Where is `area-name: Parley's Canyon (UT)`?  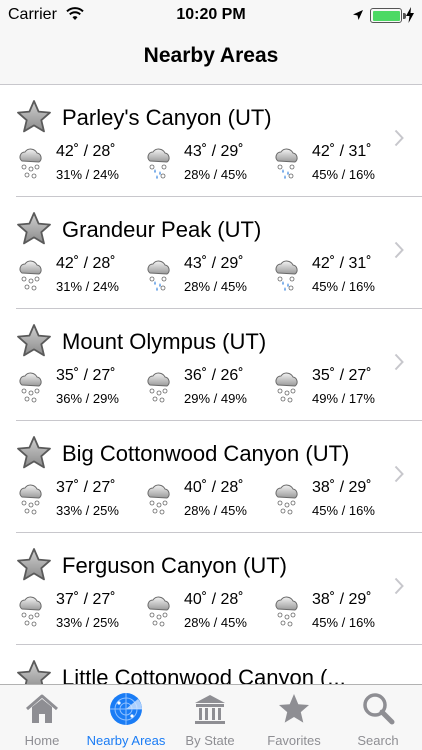 area-name: Parley's Canyon (UT) is located at coordinates (167, 117).